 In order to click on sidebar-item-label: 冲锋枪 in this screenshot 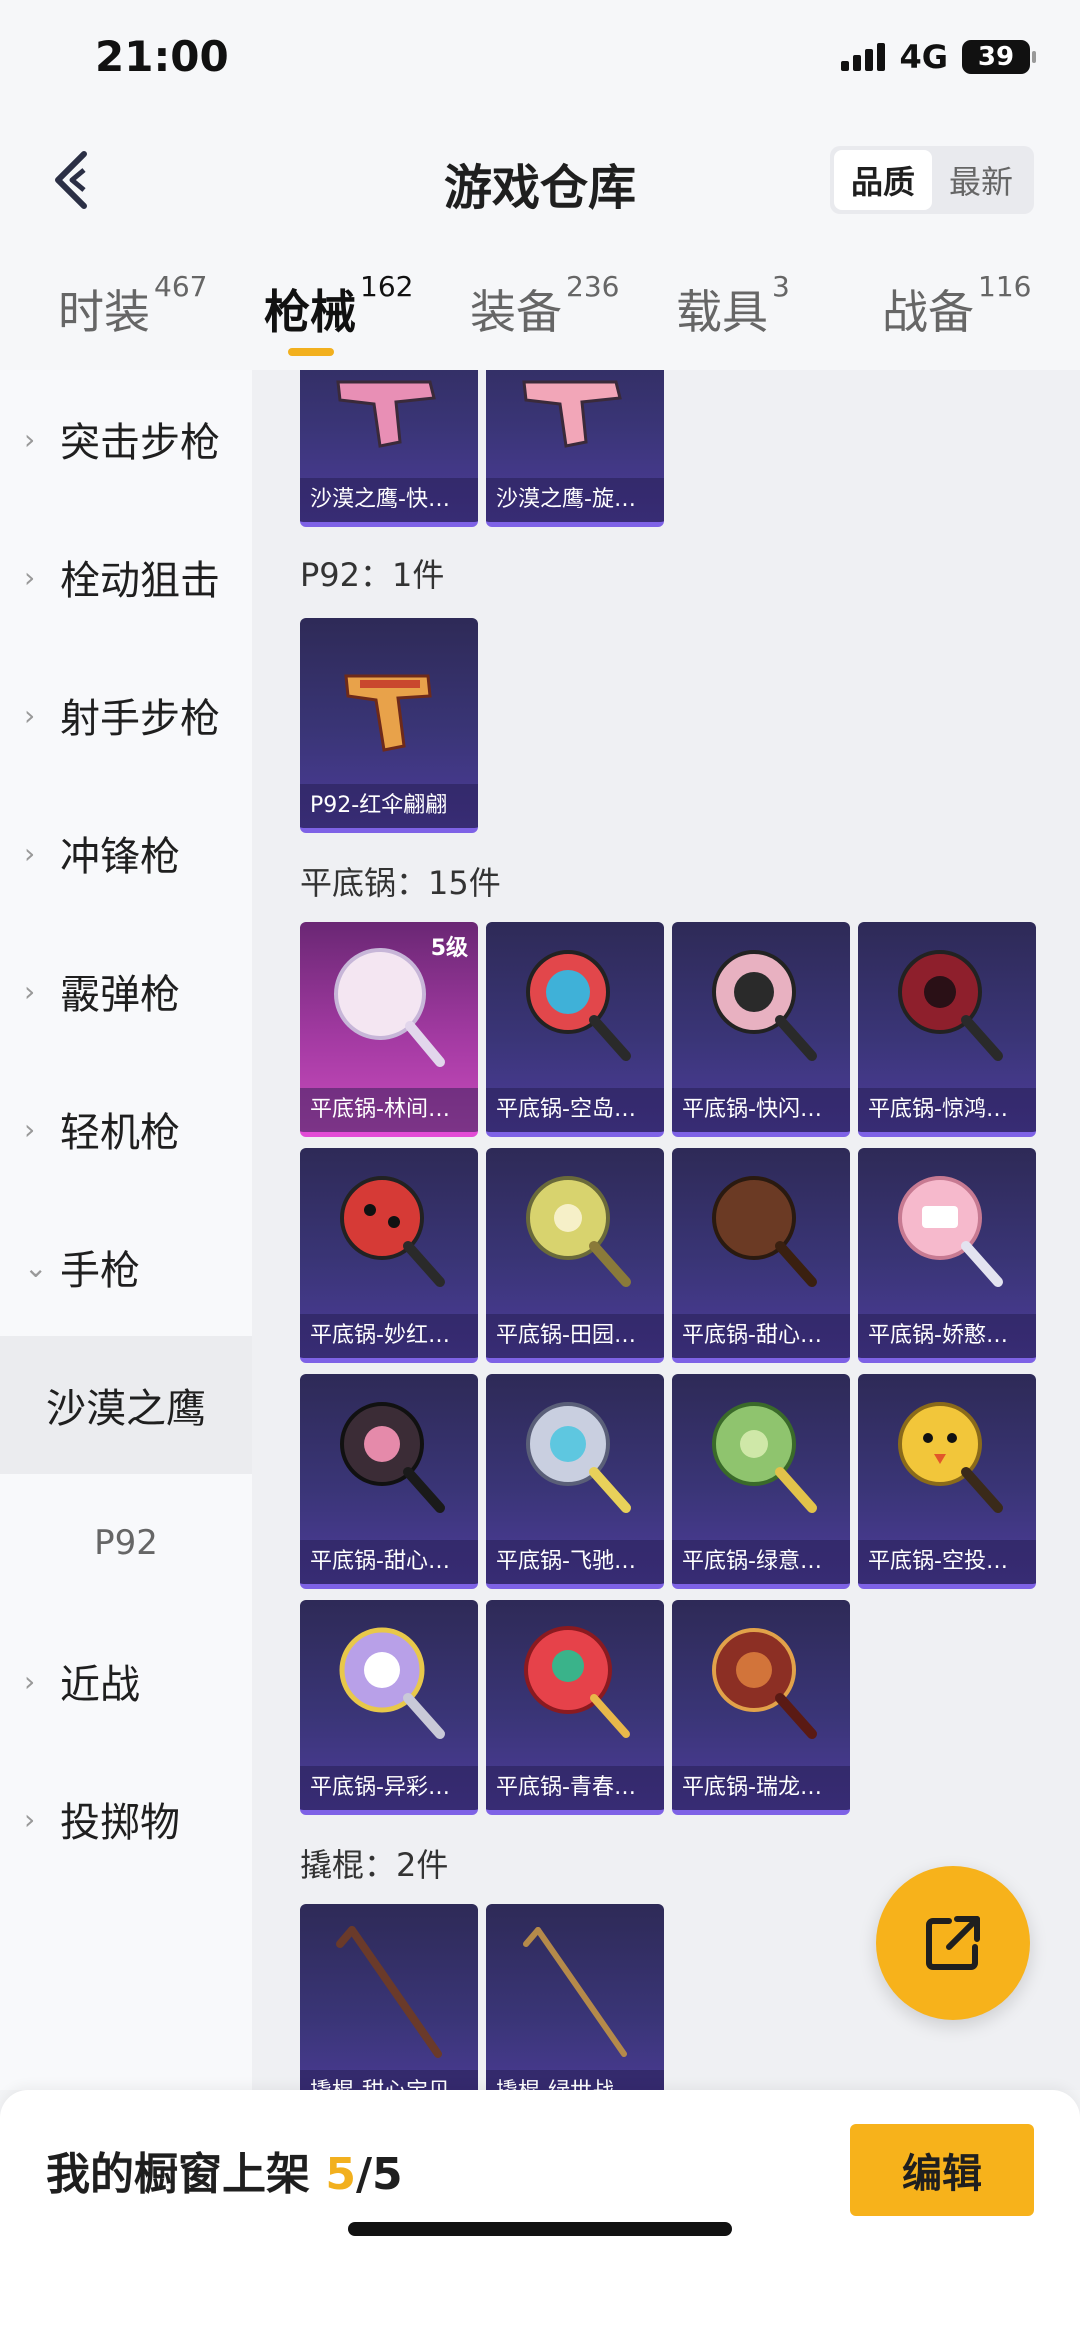, I will do `click(120, 857)`.